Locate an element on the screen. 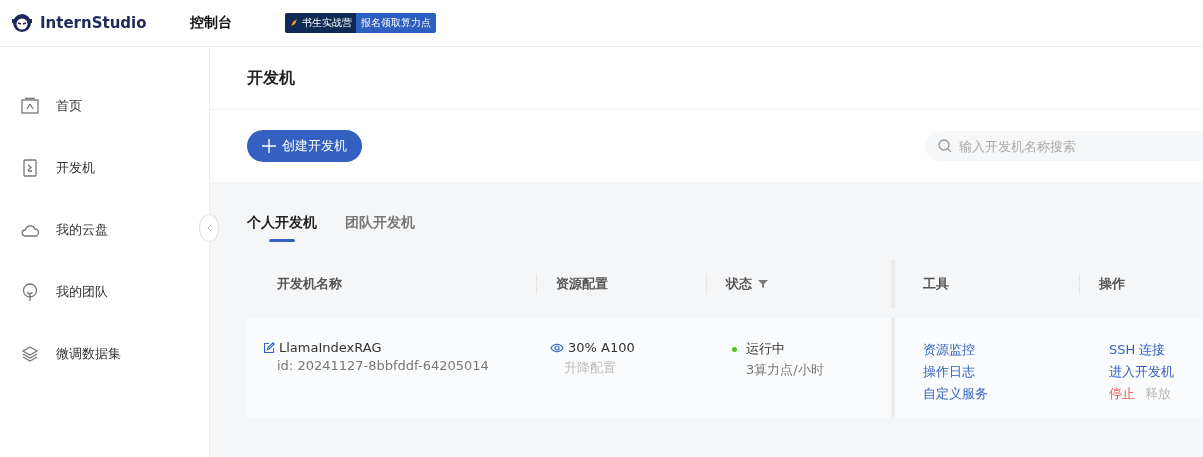  promo-banner: 书生实战营 报名领取算力点 is located at coordinates (360, 23).